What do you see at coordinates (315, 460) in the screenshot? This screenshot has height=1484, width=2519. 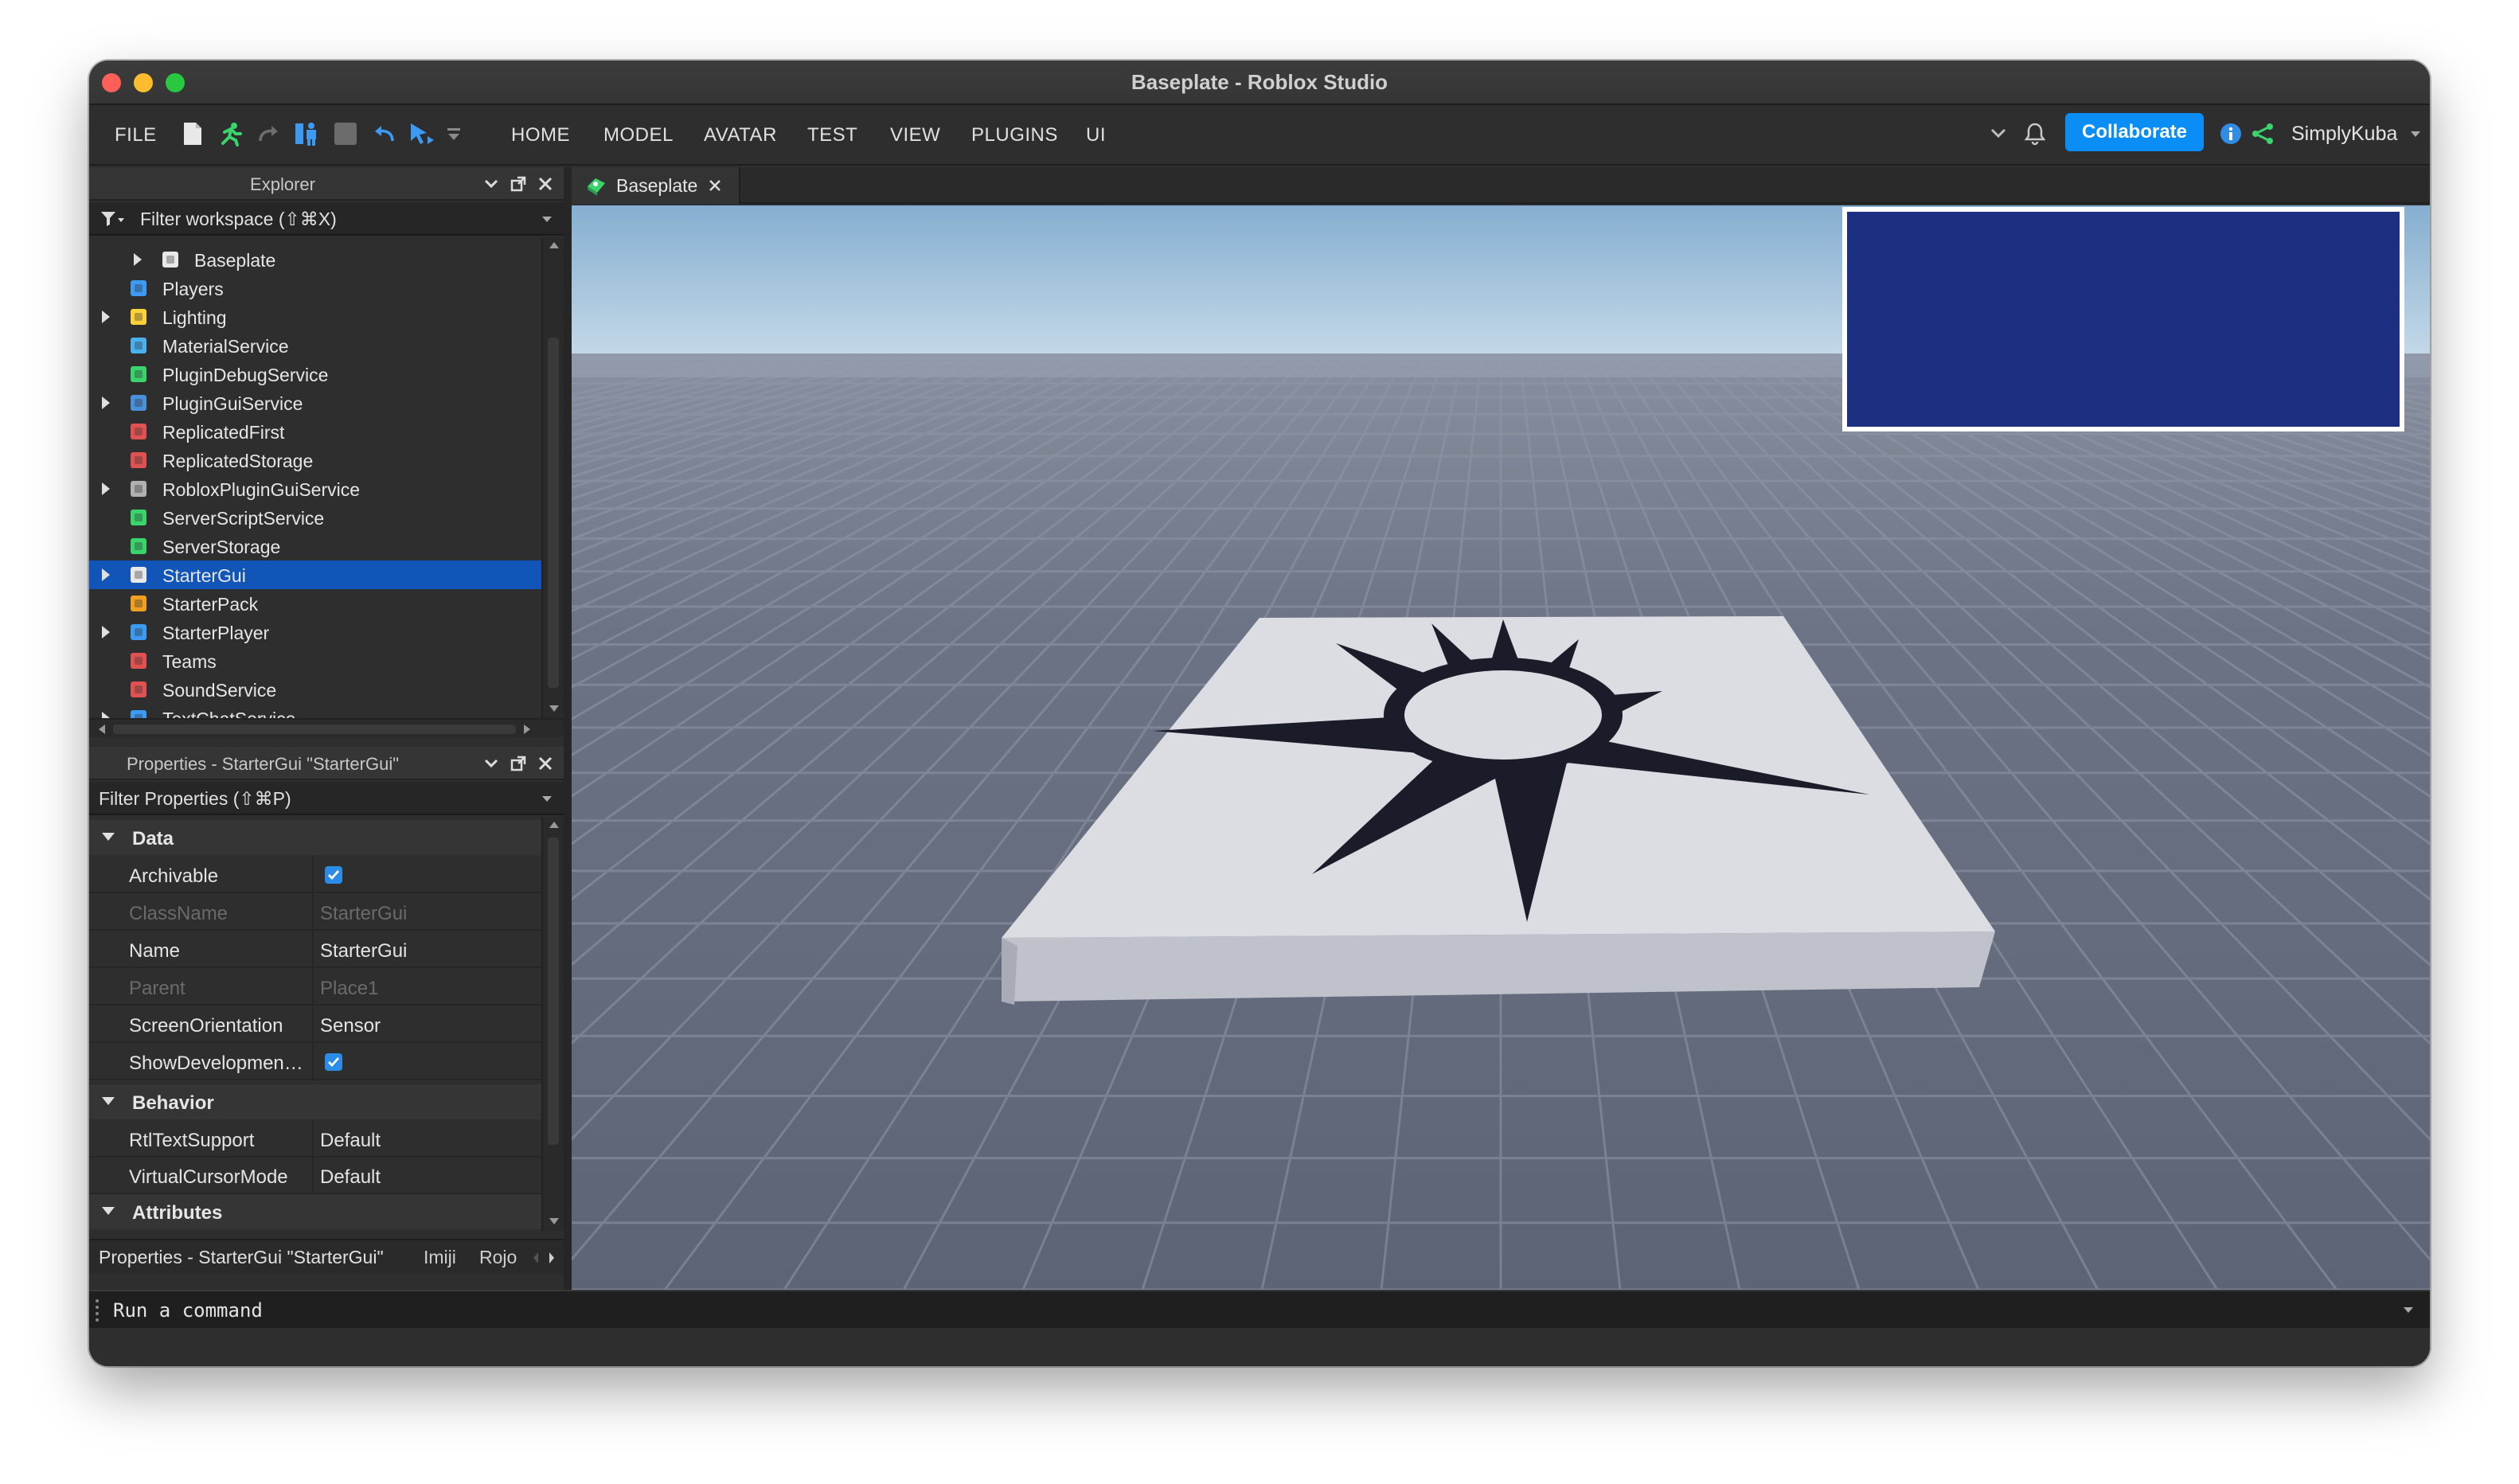 I see `tree-item-replicatedstorage: ReplicatedStorage` at bounding box center [315, 460].